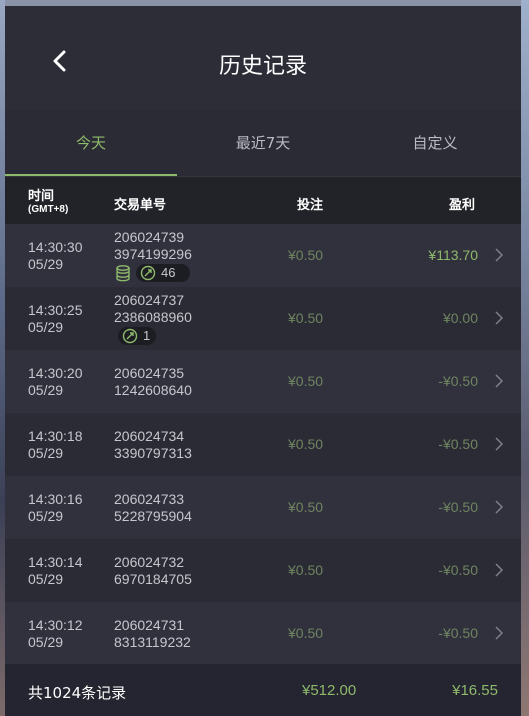  I want to click on row-order-sub-id: 5228795904, so click(153, 516).